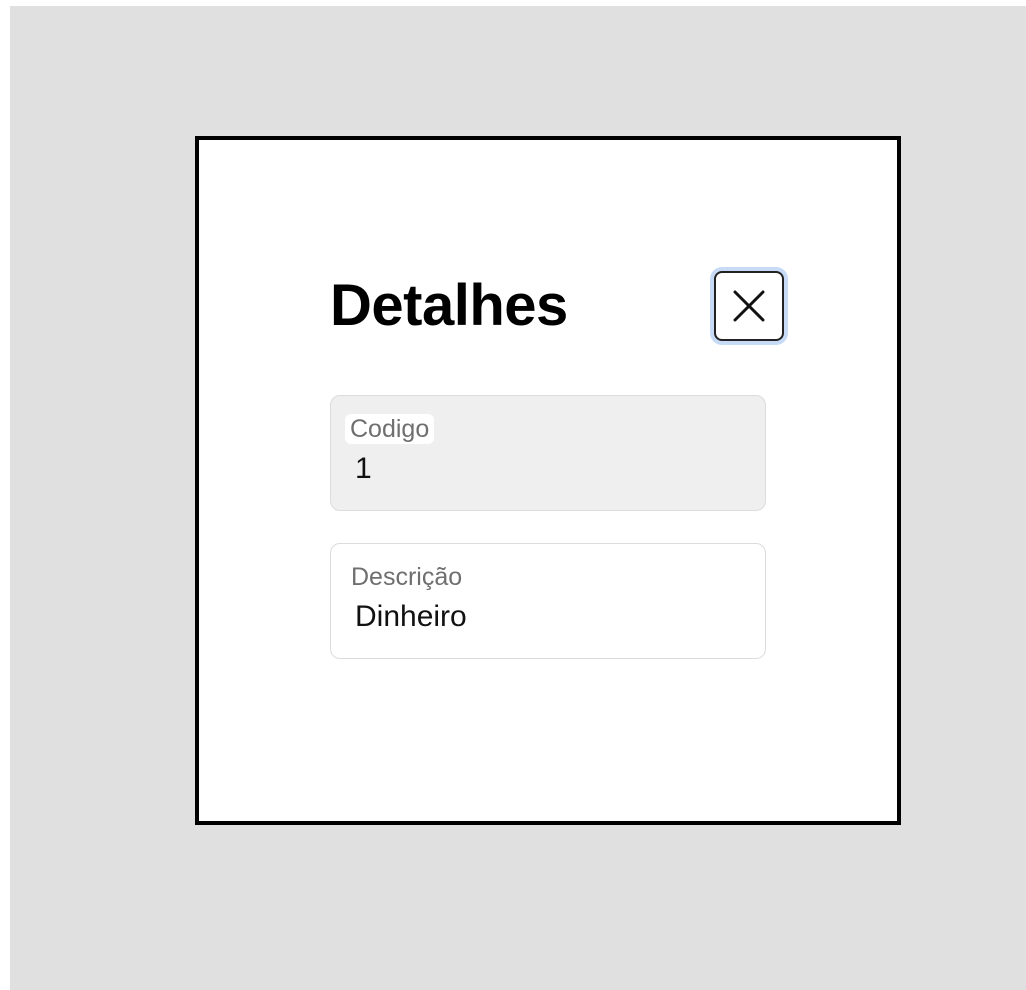 The width and height of the screenshot is (1026, 990). What do you see at coordinates (411, 616) in the screenshot?
I see `descricao-value: Dinheiro` at bounding box center [411, 616].